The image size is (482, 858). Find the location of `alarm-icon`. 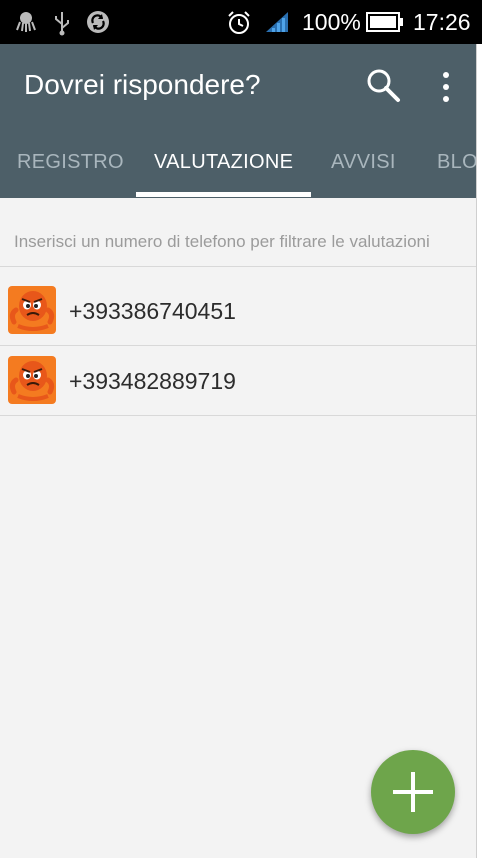

alarm-icon is located at coordinates (239, 22).